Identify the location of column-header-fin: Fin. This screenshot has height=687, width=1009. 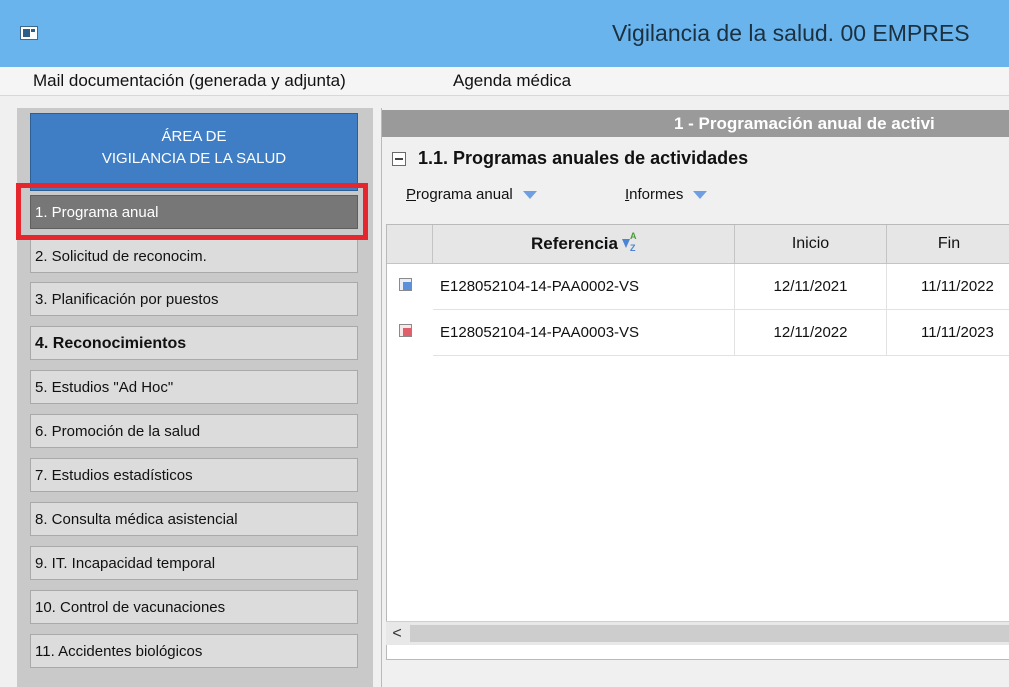
(948, 244).